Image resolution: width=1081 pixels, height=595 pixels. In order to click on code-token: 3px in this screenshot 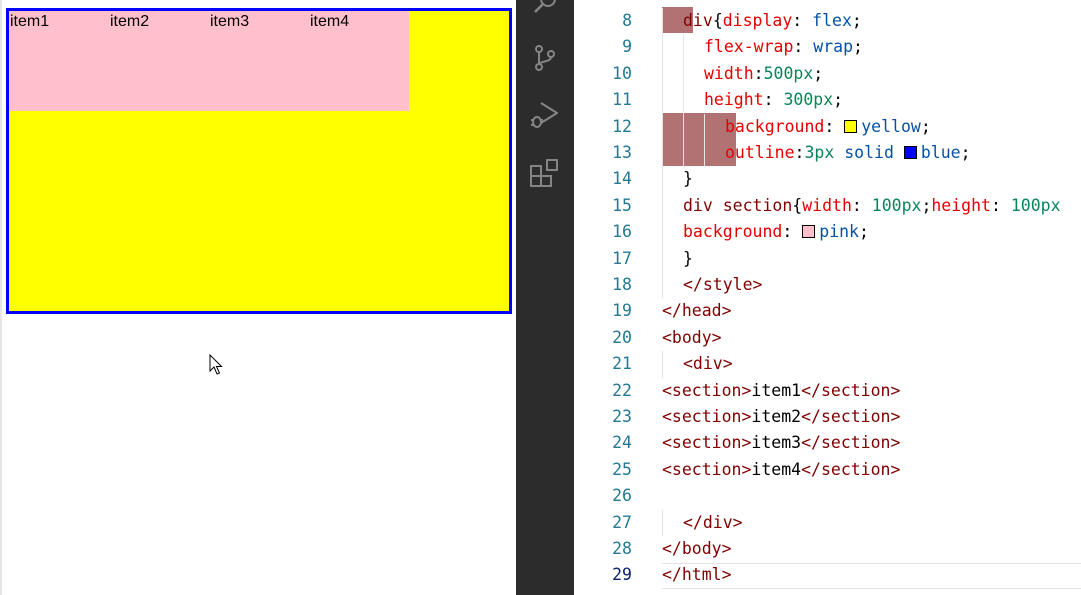, I will do `click(819, 152)`.